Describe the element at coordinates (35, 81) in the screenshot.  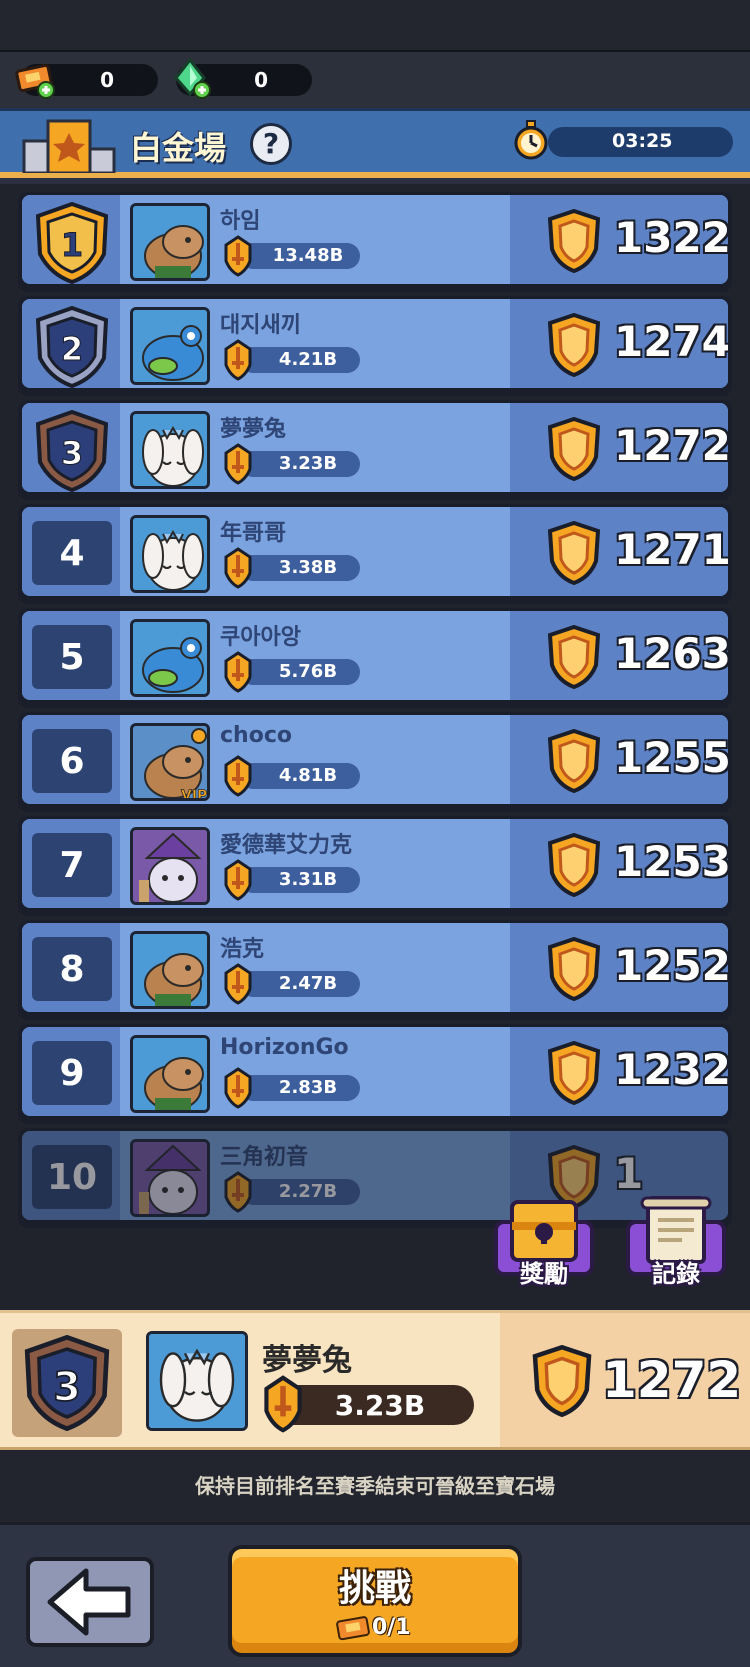
I see `ticket-plus-icon` at that location.